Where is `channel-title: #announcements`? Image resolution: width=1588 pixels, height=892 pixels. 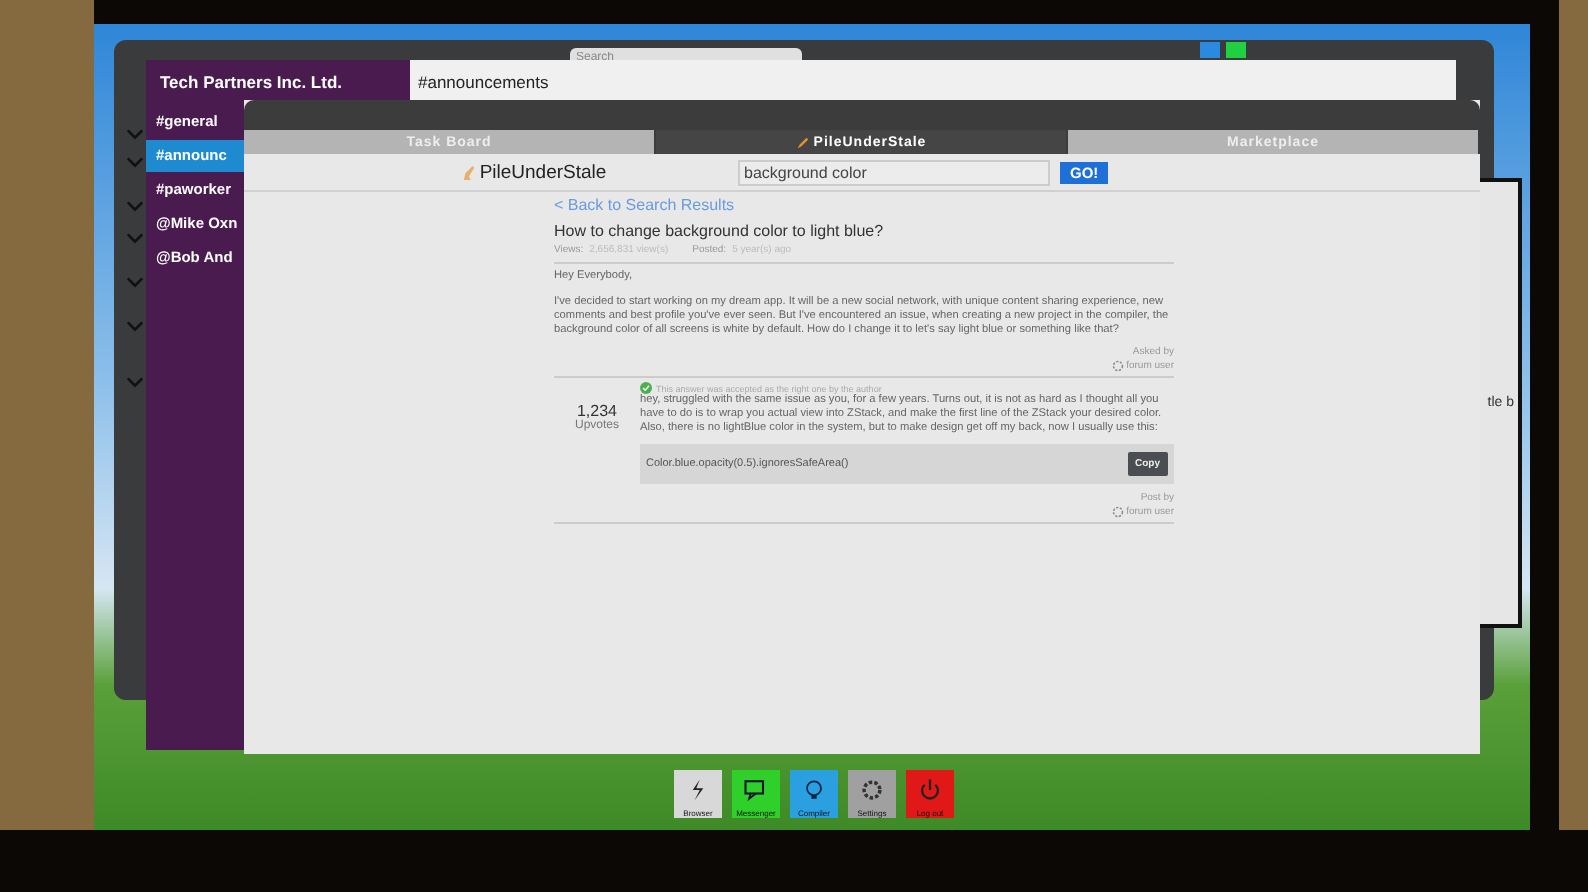 channel-title: #announcements is located at coordinates (933, 80).